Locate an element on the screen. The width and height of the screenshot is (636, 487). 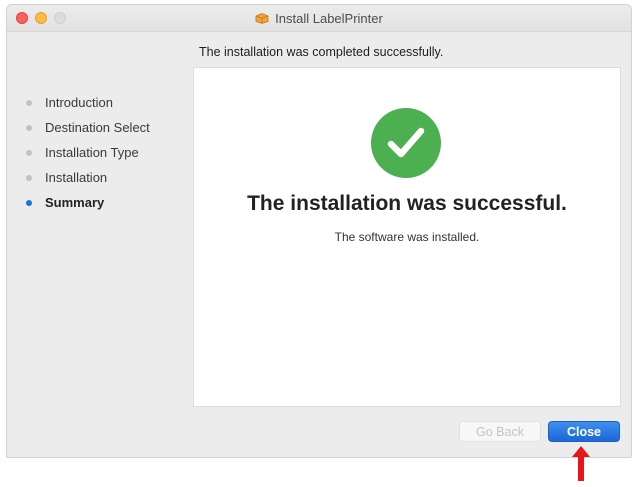
step-label: Installation is located at coordinates (76, 177).